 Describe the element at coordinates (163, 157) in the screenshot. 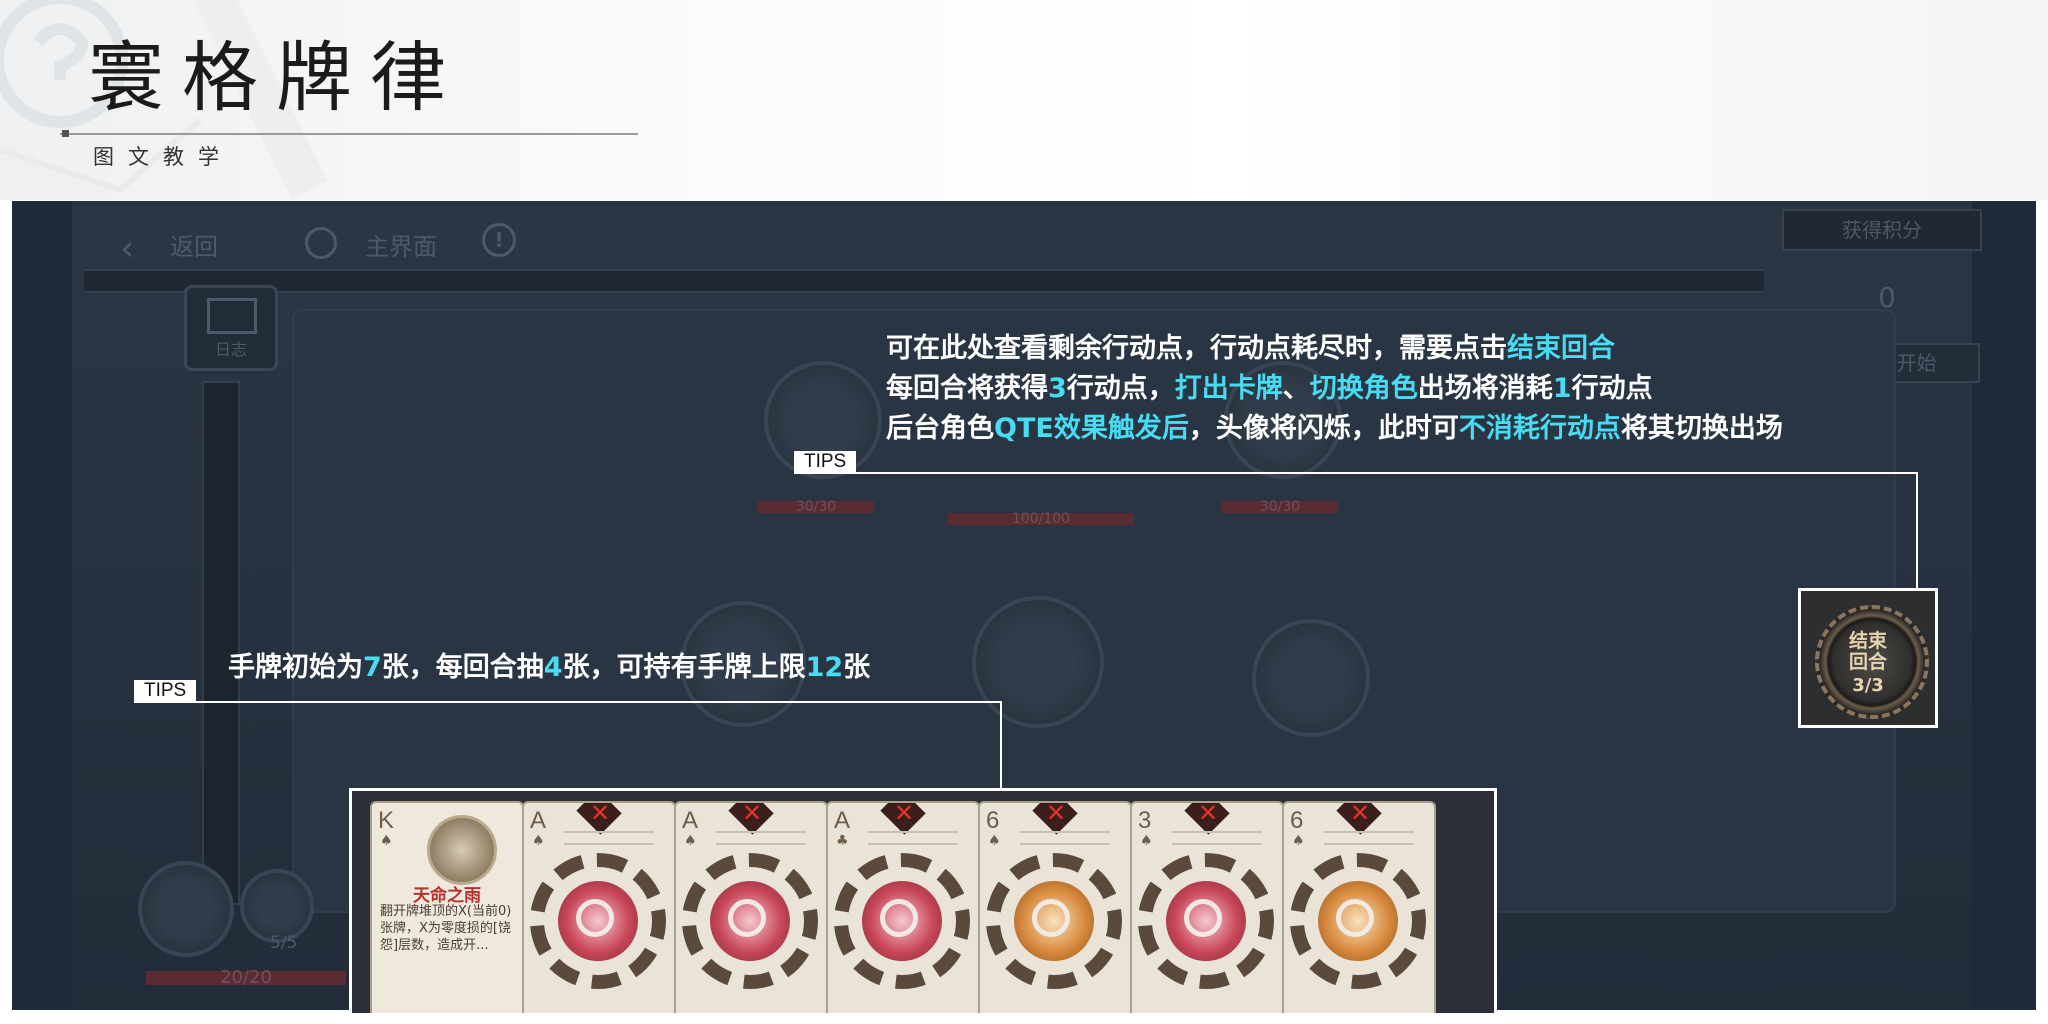

I see `page-subtitle: 图文教学` at that location.